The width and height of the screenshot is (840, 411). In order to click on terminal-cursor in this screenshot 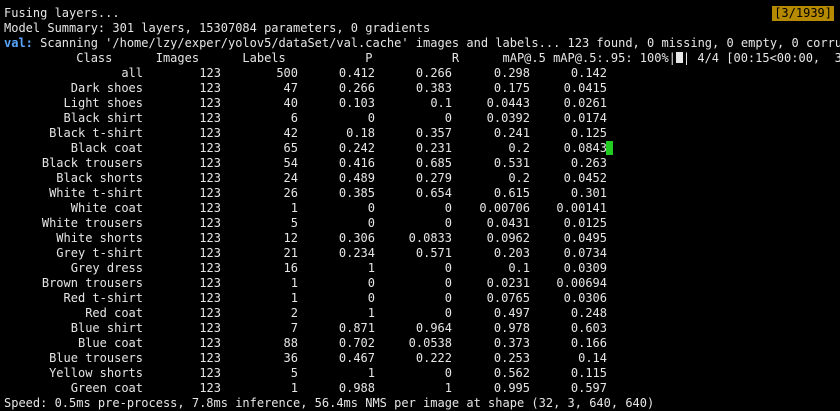, I will do `click(609, 148)`.